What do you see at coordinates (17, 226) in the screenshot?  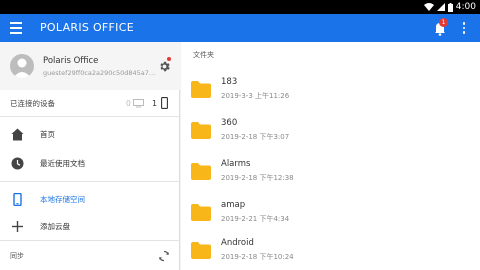 I see `plus-icon` at bounding box center [17, 226].